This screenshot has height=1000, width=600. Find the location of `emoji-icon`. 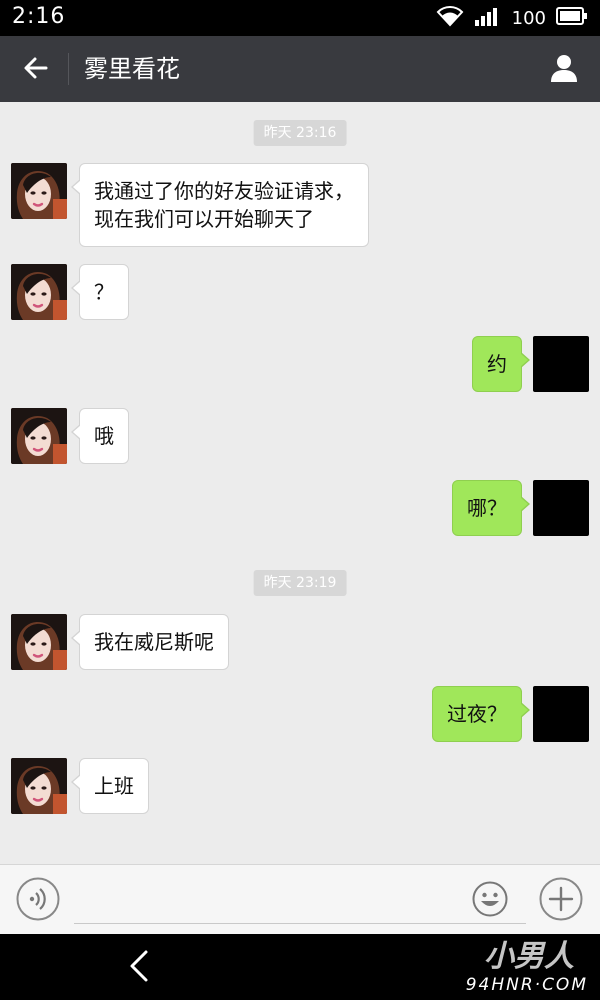

emoji-icon is located at coordinates (490, 901).